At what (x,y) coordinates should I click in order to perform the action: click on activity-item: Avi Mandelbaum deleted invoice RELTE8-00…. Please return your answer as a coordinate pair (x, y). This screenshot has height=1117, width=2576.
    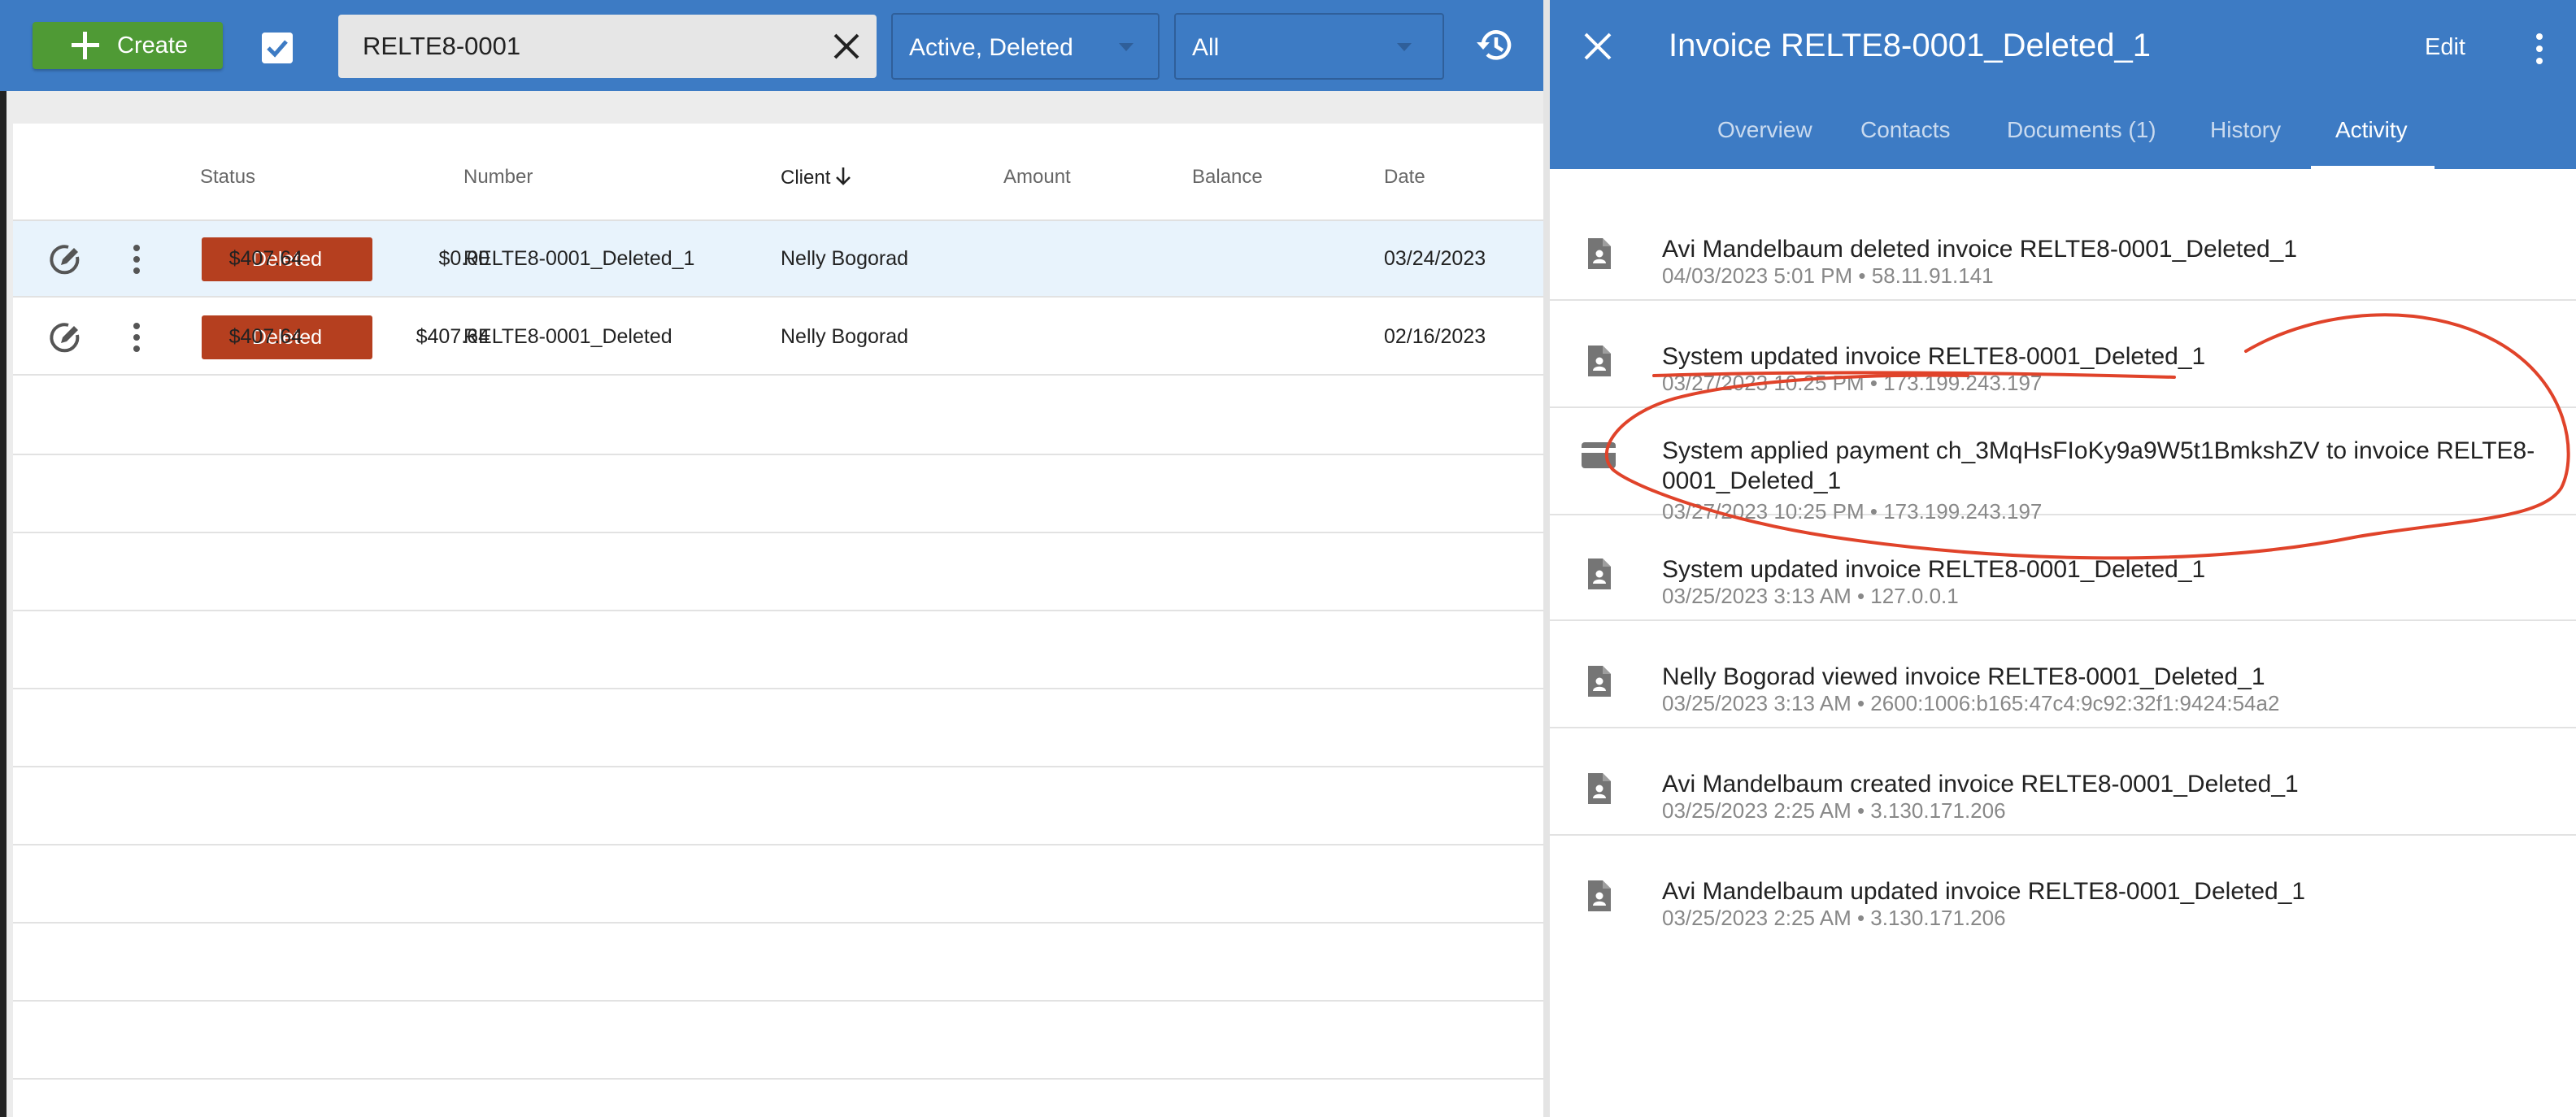
    Looking at the image, I should click on (2063, 247).